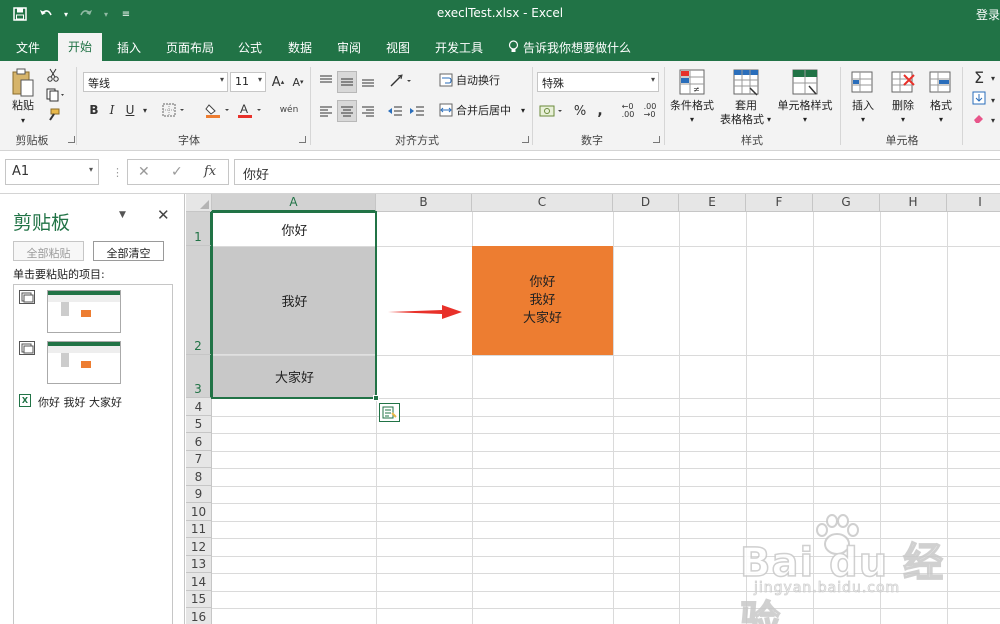  Describe the element at coordinates (298, 82) in the screenshot. I see `decrease-font-icon: A ▾` at that location.